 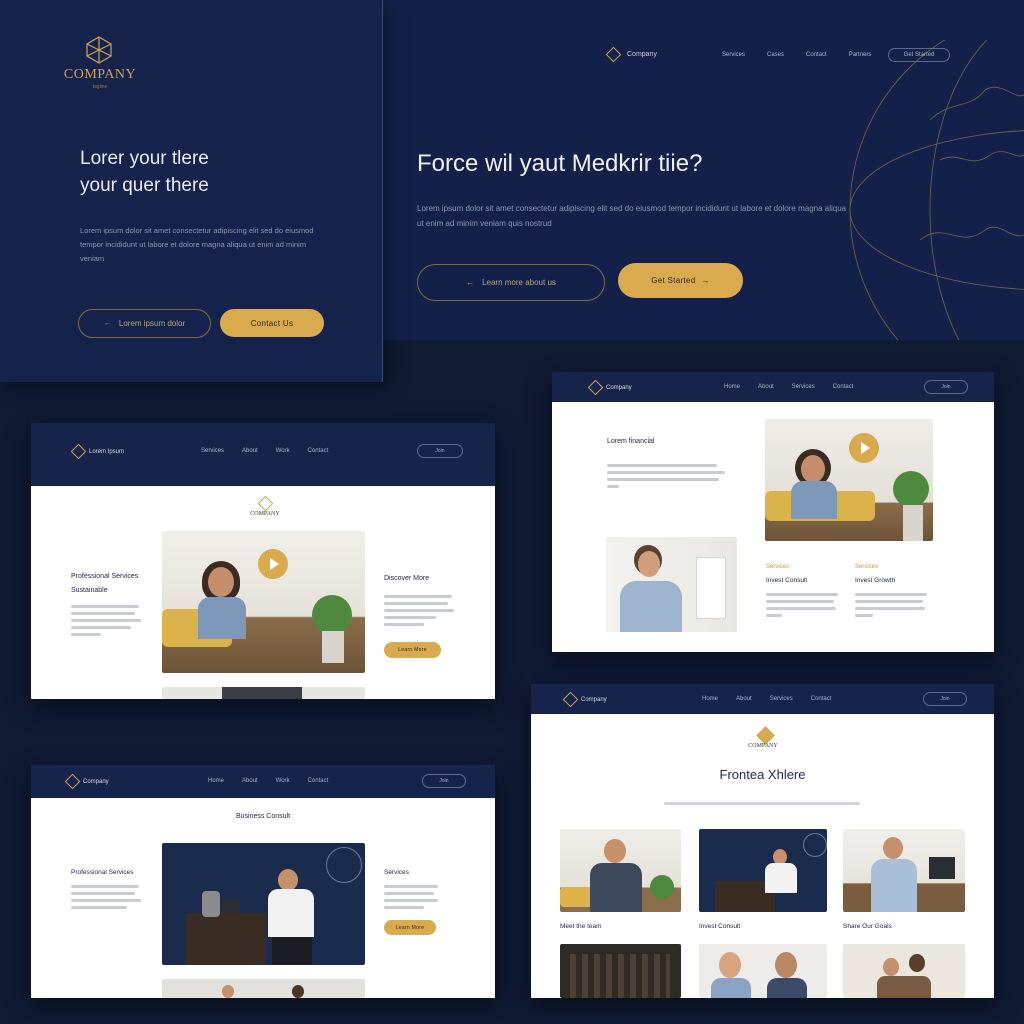 What do you see at coordinates (100, 74) in the screenshot?
I see `hero-logo-name: COMPANY` at bounding box center [100, 74].